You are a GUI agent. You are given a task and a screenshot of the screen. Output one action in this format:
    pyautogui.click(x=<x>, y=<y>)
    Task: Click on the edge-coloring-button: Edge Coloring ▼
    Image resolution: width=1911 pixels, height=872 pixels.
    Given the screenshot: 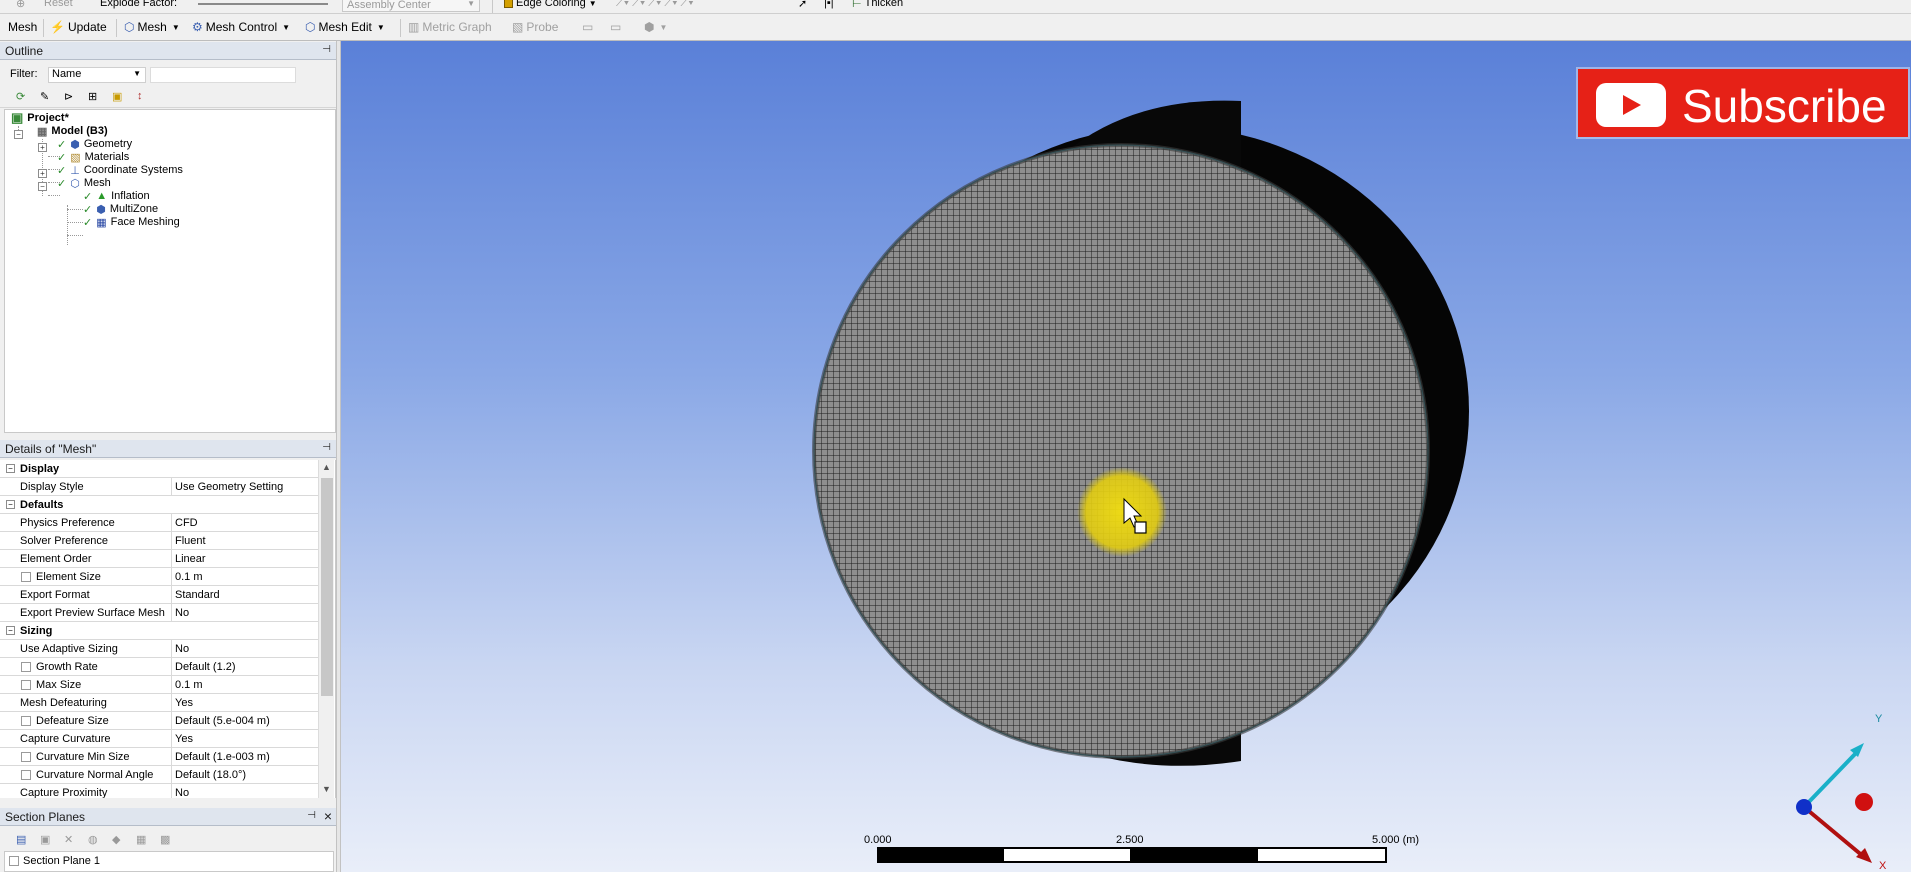 What is the action you would take?
    pyautogui.click(x=550, y=4)
    